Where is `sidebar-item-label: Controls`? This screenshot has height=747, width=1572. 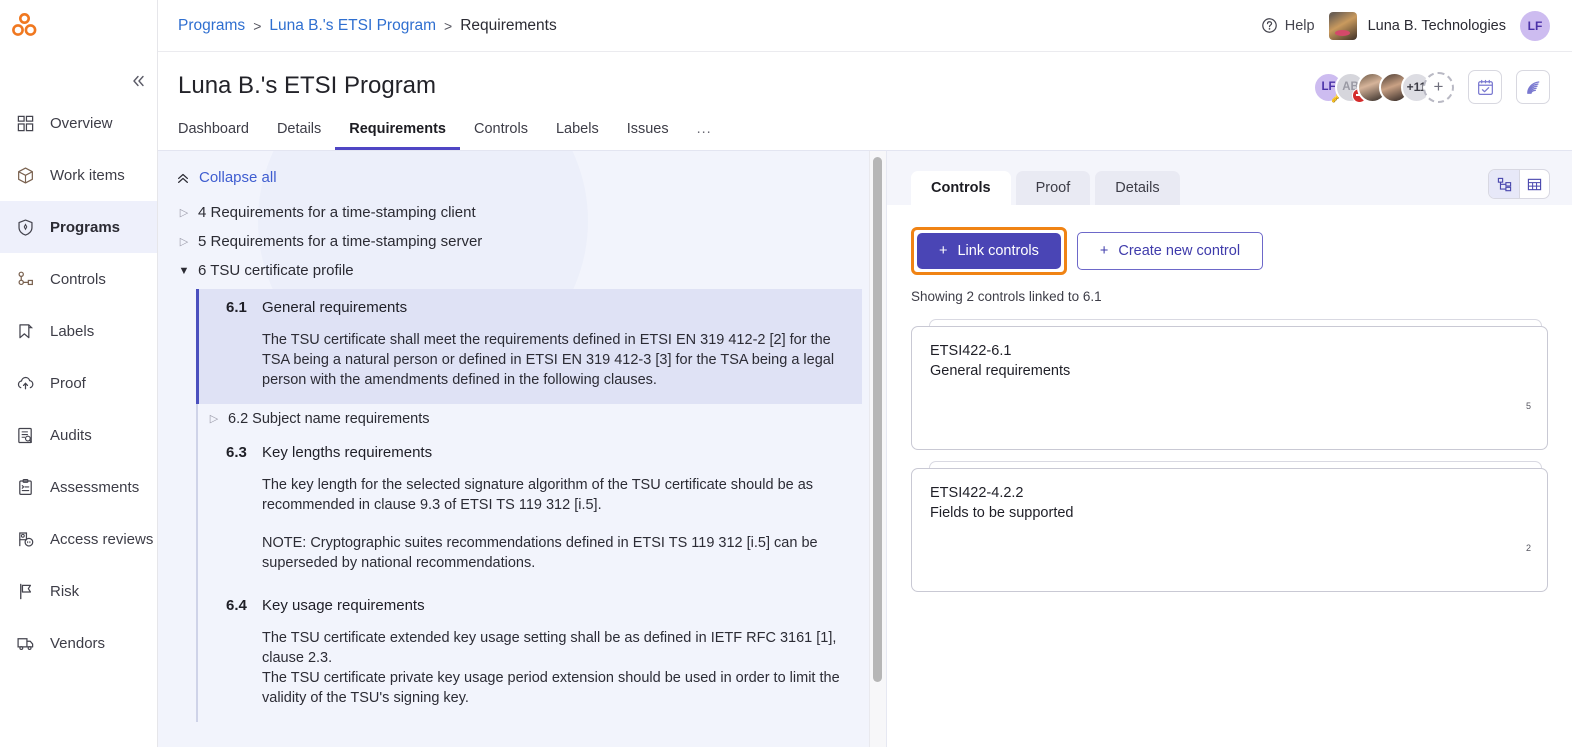
sidebar-item-label: Controls is located at coordinates (78, 279).